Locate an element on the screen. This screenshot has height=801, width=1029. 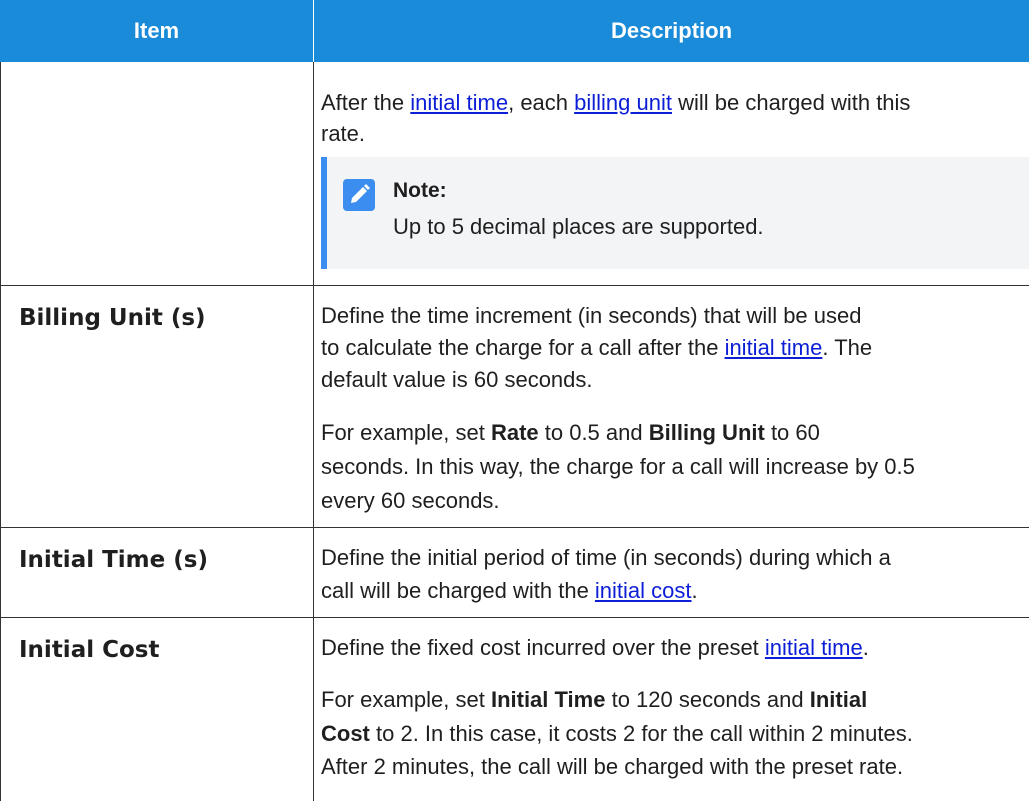
text: After the is located at coordinates (366, 102).